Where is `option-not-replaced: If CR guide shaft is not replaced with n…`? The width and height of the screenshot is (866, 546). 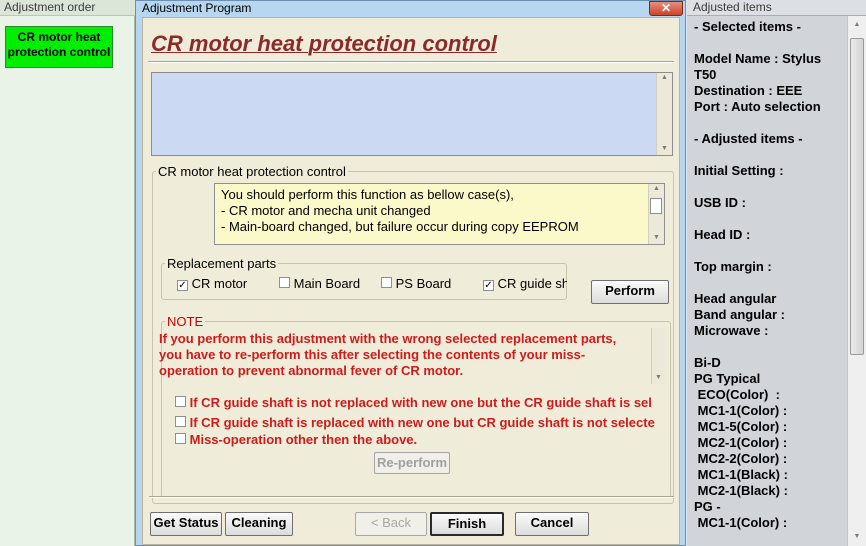 option-not-replaced: If CR guide shaft is not replaced with n… is located at coordinates (417, 402).